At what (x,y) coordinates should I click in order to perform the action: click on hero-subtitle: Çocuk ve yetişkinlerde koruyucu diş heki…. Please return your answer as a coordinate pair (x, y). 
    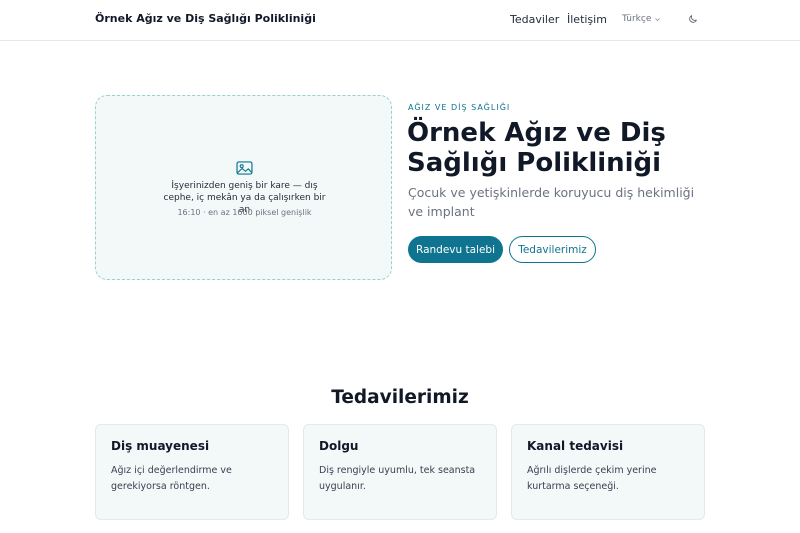
    Looking at the image, I should click on (551, 202).